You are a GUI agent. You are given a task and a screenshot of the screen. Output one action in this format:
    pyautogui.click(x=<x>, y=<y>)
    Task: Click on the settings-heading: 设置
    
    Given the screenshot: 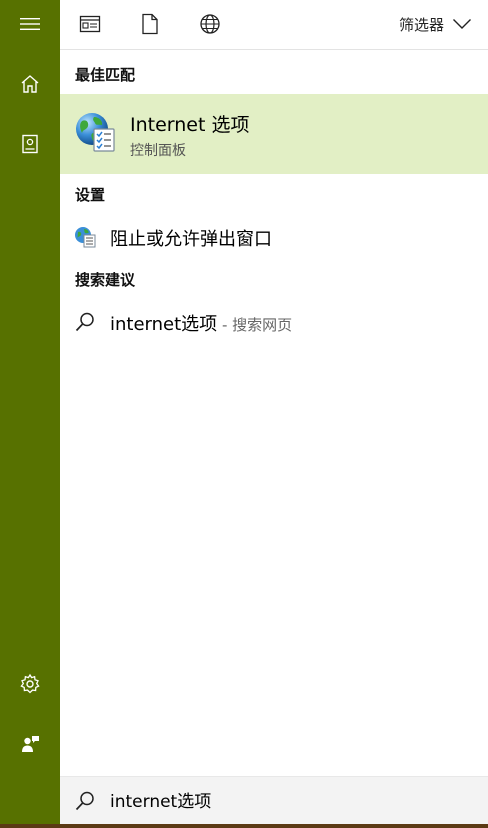 What is the action you would take?
    pyautogui.click(x=90, y=195)
    